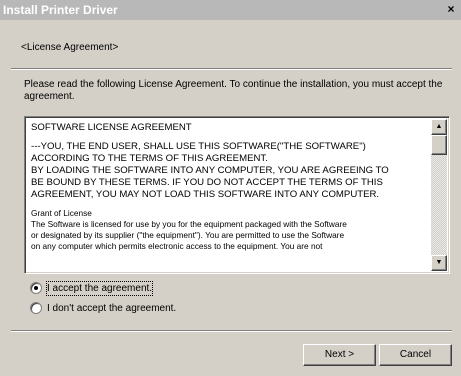 The image size is (461, 376). I want to click on radio-selected-dot, so click(36, 288).